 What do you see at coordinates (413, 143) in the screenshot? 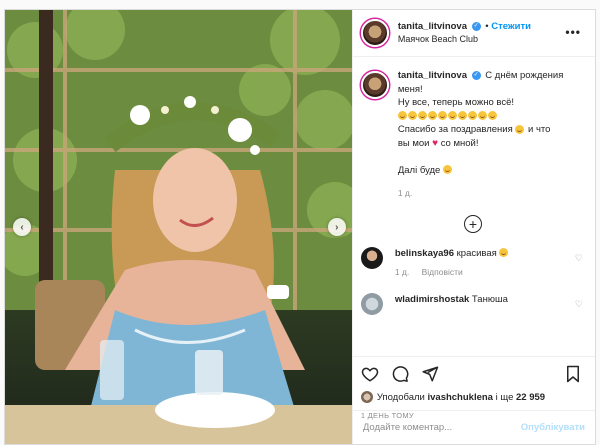
I see `caption-line-5a: вы мои` at bounding box center [413, 143].